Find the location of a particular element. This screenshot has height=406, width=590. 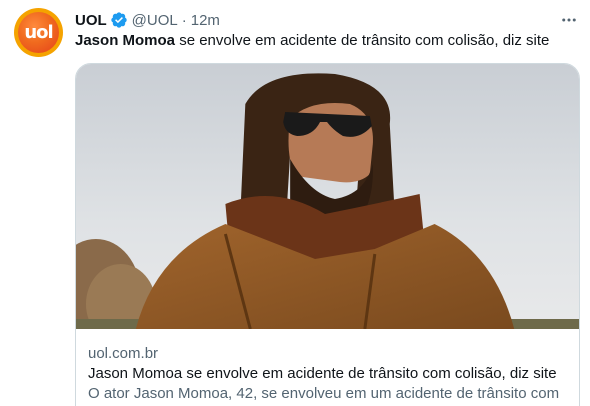

verified-badge-icon is located at coordinates (119, 20).